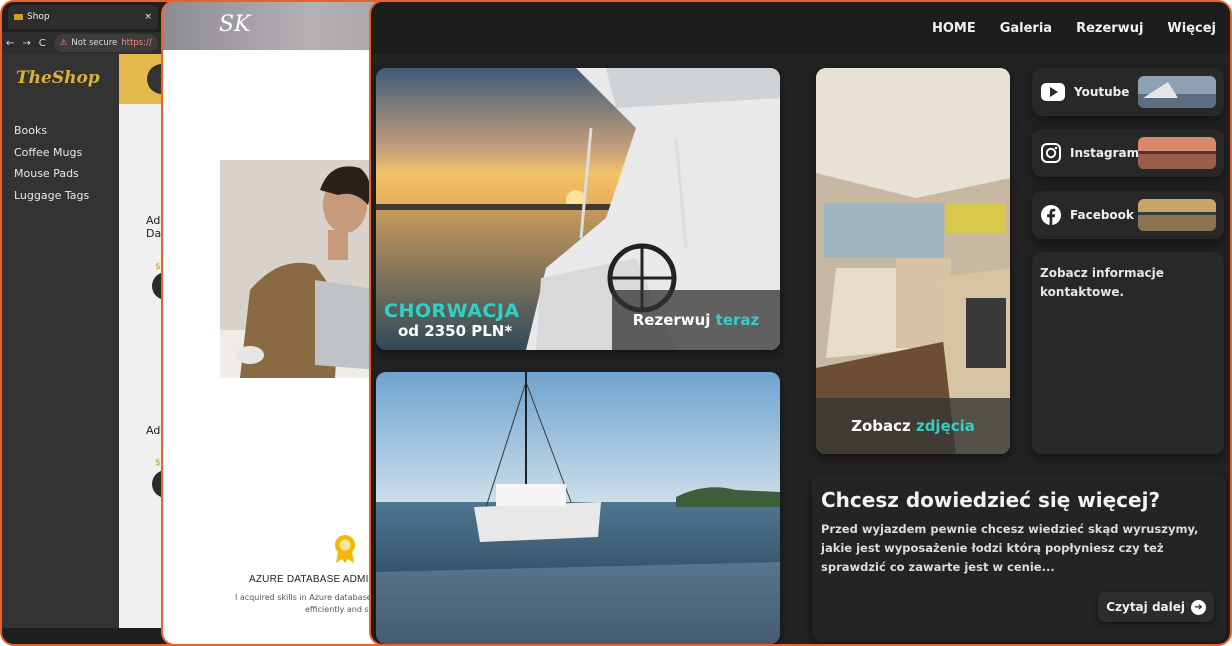  Describe the element at coordinates (800, 28) in the screenshot. I see `top-navigation: HOME Galeria Rezerwuj Więcej` at that location.